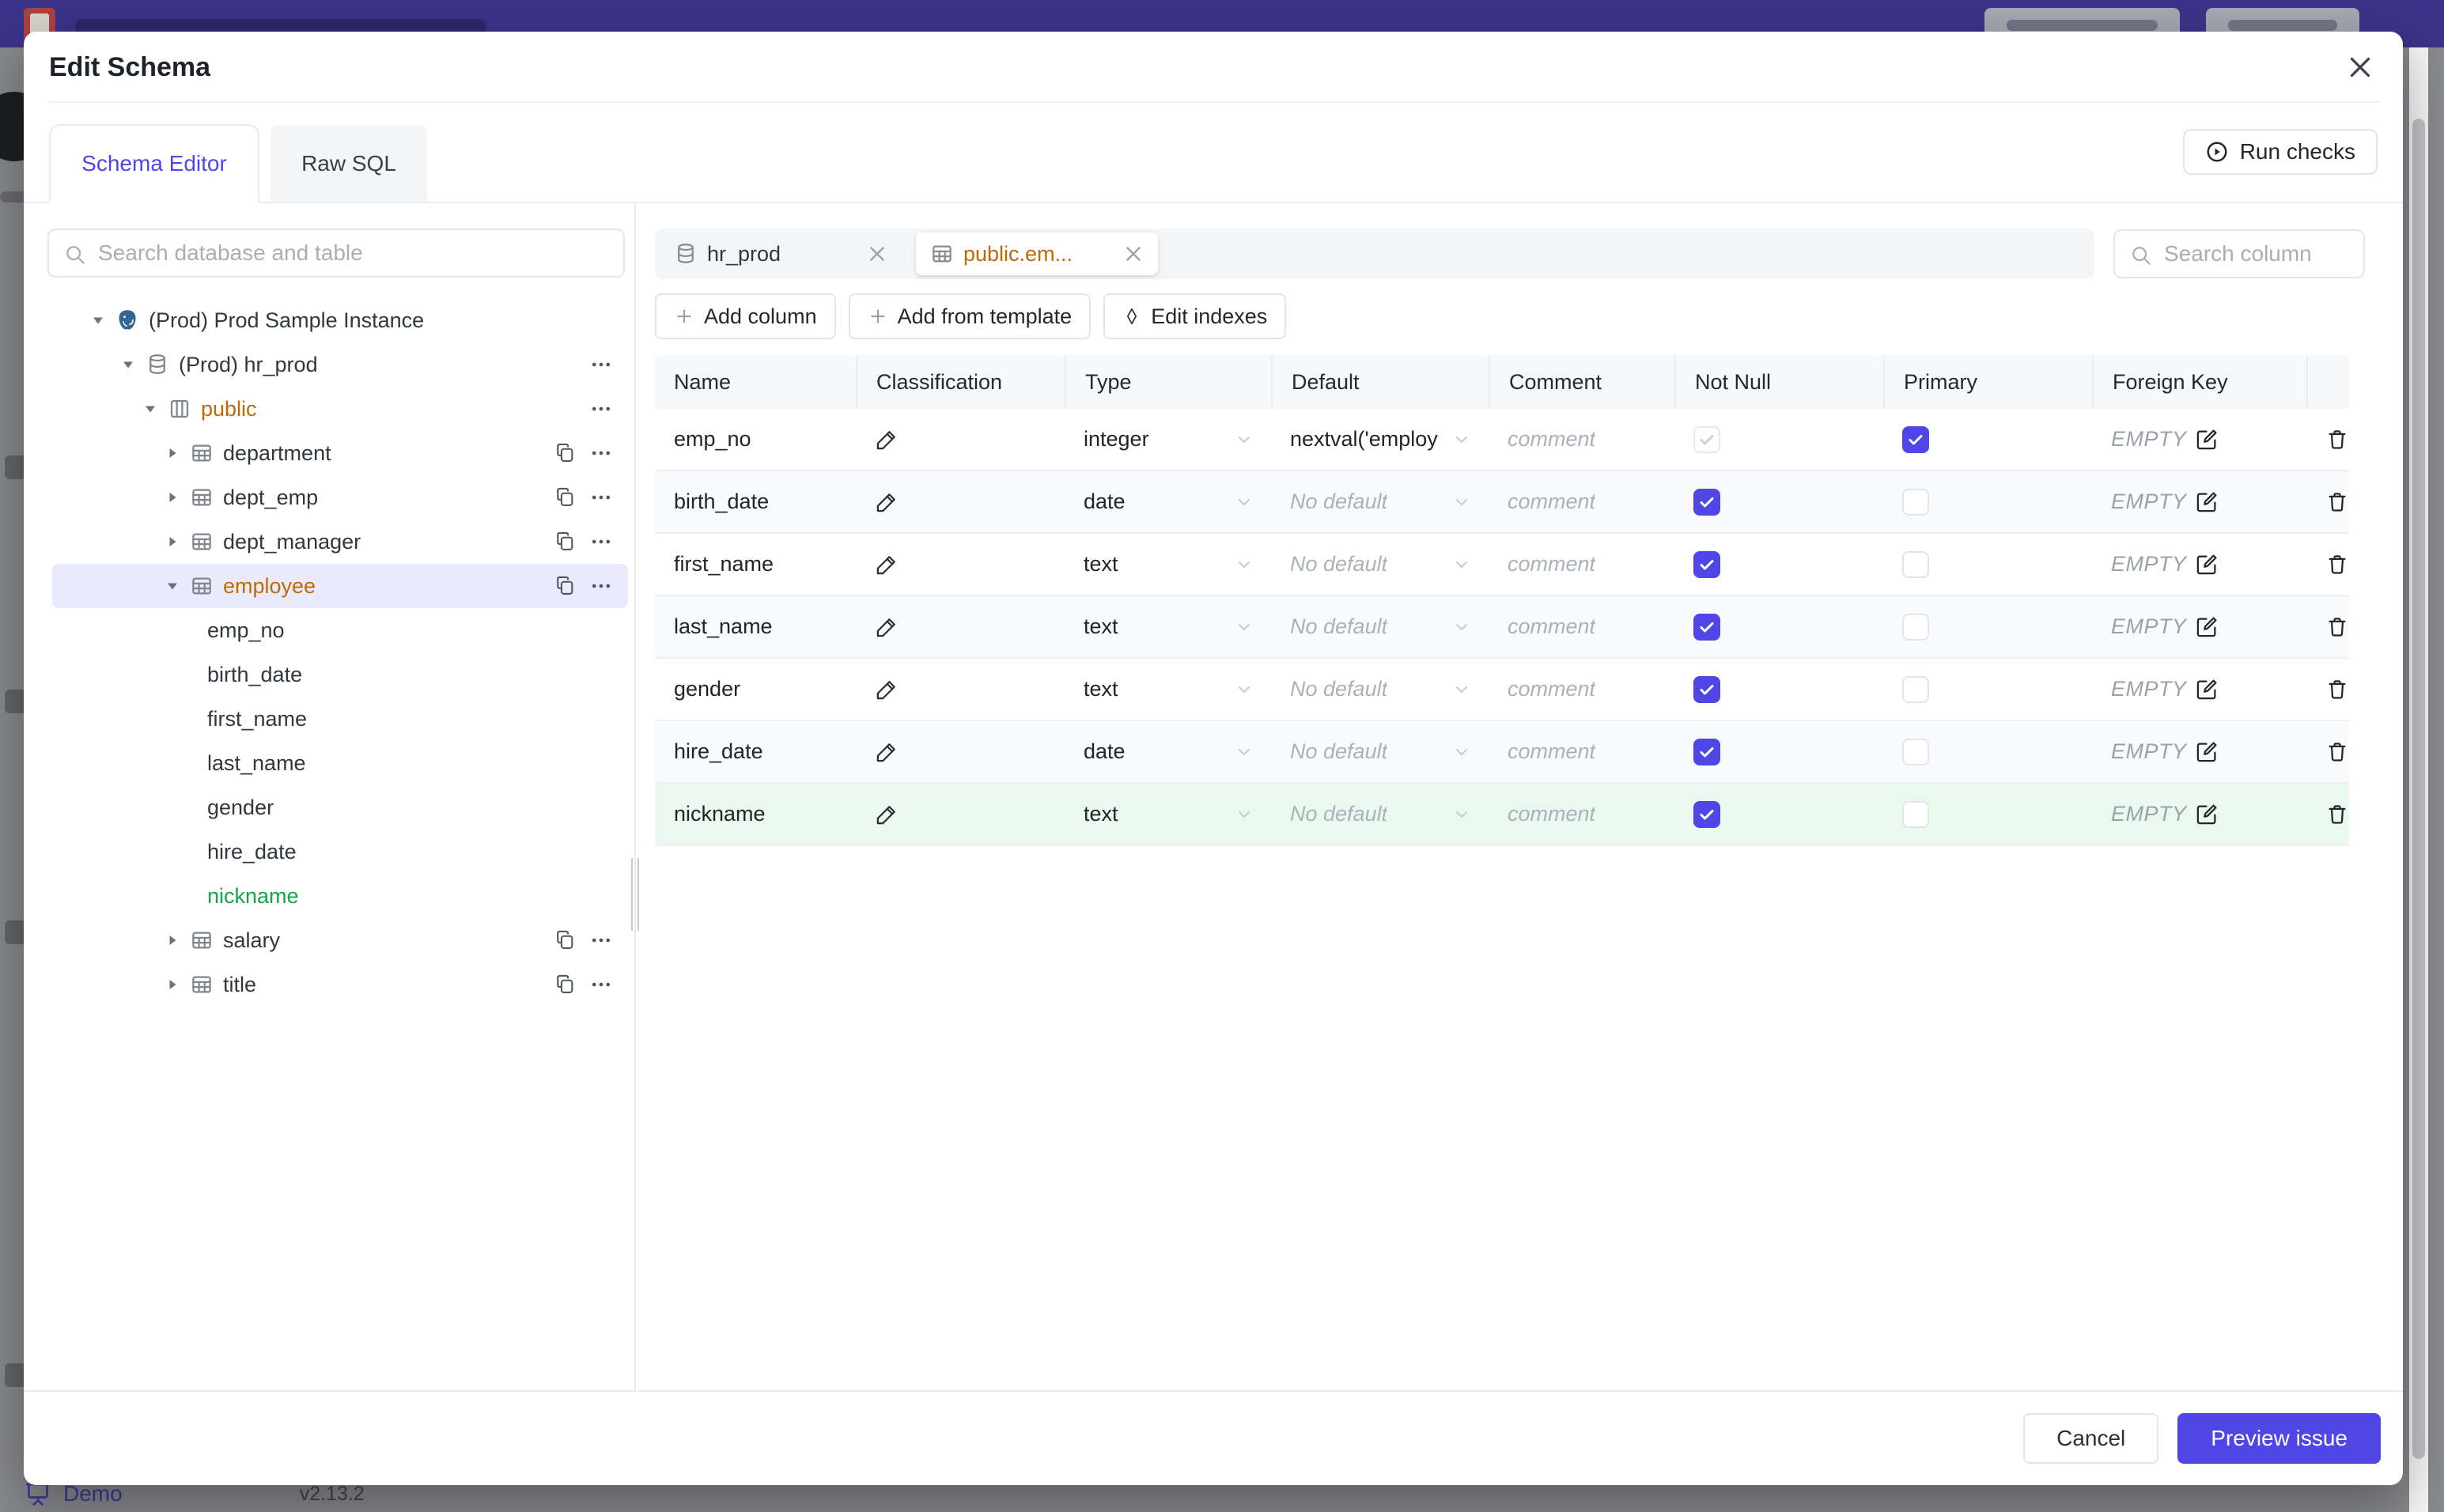 This screenshot has height=1512, width=2444. What do you see at coordinates (340, 364) in the screenshot?
I see `tree-item-prod-hr-prod: (Prod) hr_prod` at bounding box center [340, 364].